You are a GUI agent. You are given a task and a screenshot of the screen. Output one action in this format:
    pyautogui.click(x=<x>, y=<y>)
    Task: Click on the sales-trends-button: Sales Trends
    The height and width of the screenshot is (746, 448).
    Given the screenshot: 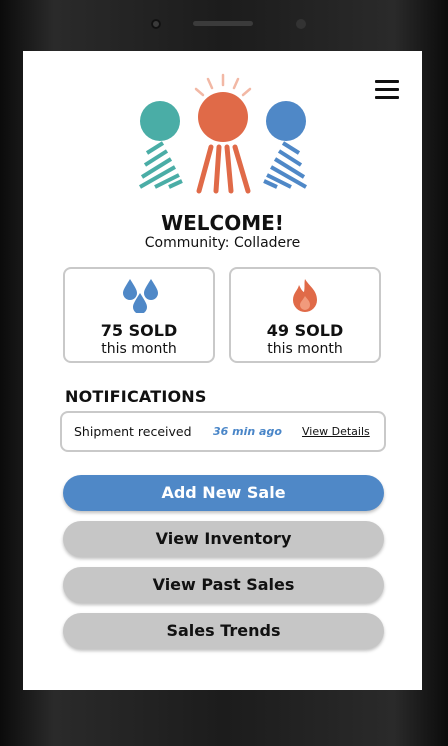 What is the action you would take?
    pyautogui.click(x=223, y=631)
    